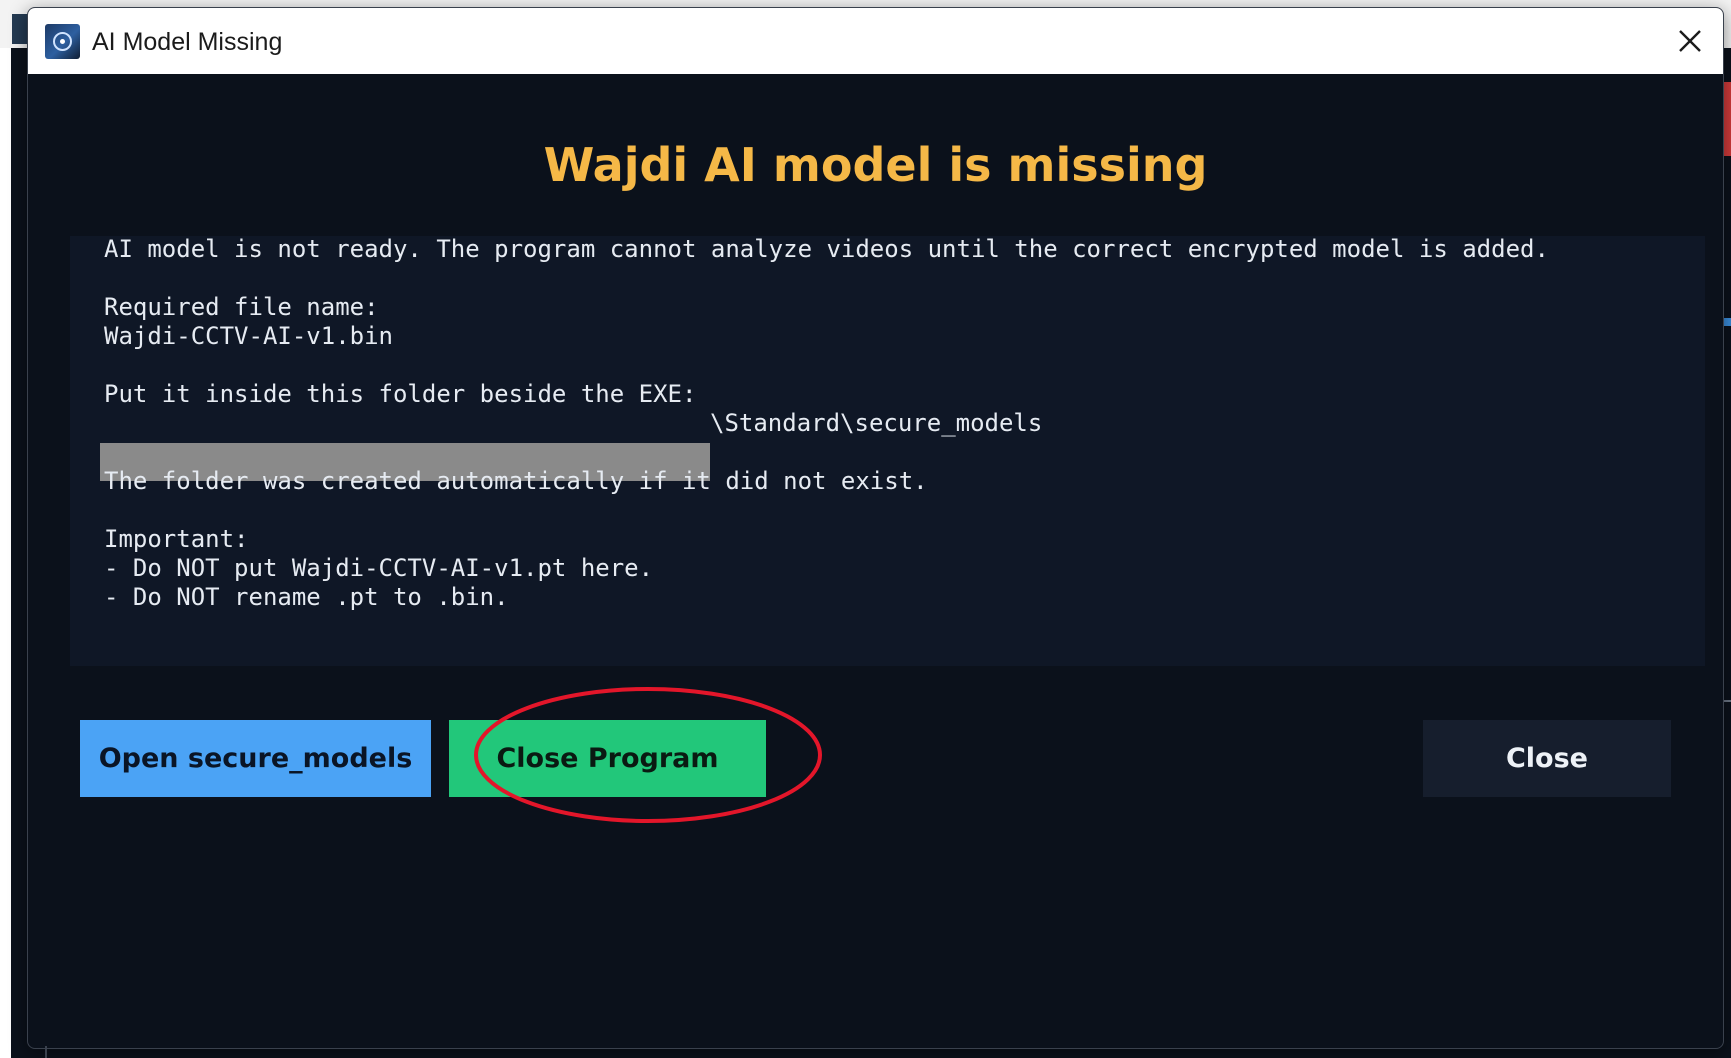 This screenshot has height=1058, width=1731. Describe the element at coordinates (187, 42) in the screenshot. I see `dialog-title: AI Model Missing` at that location.